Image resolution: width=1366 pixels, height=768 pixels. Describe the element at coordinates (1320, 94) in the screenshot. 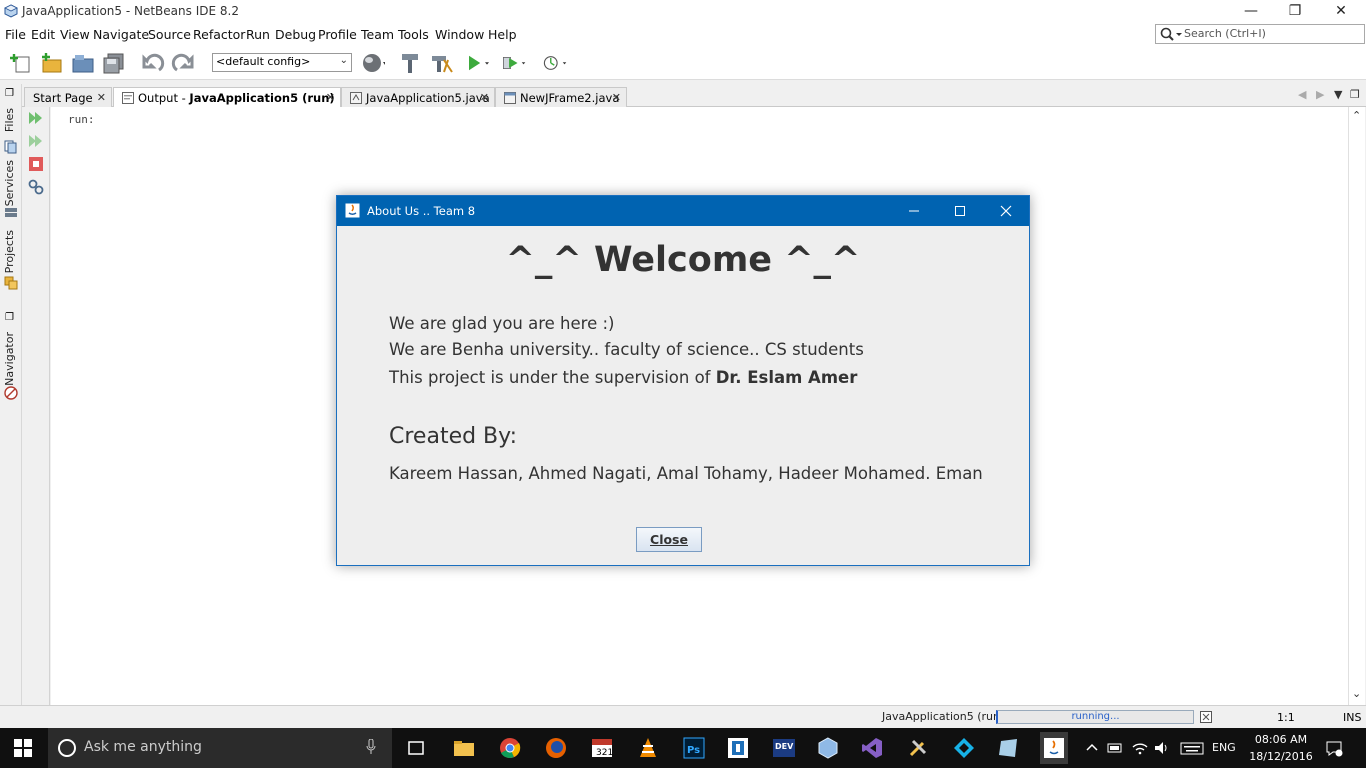

I see `scroll-tabs-right-icon: ▶` at that location.